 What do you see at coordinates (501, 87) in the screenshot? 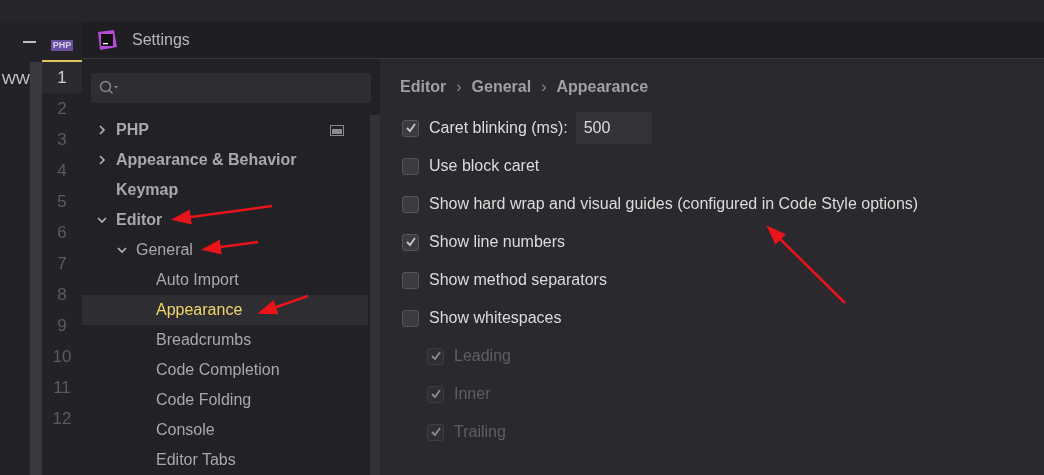
I see `breadcrumb-item: General` at bounding box center [501, 87].